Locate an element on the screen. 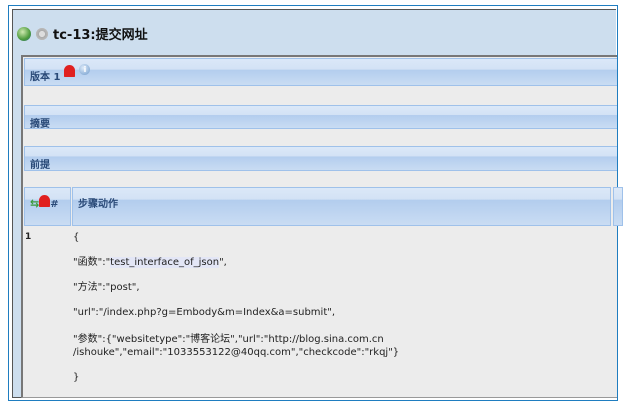 The width and height of the screenshot is (625, 408). summary-header: 摘要 is located at coordinates (320, 117).